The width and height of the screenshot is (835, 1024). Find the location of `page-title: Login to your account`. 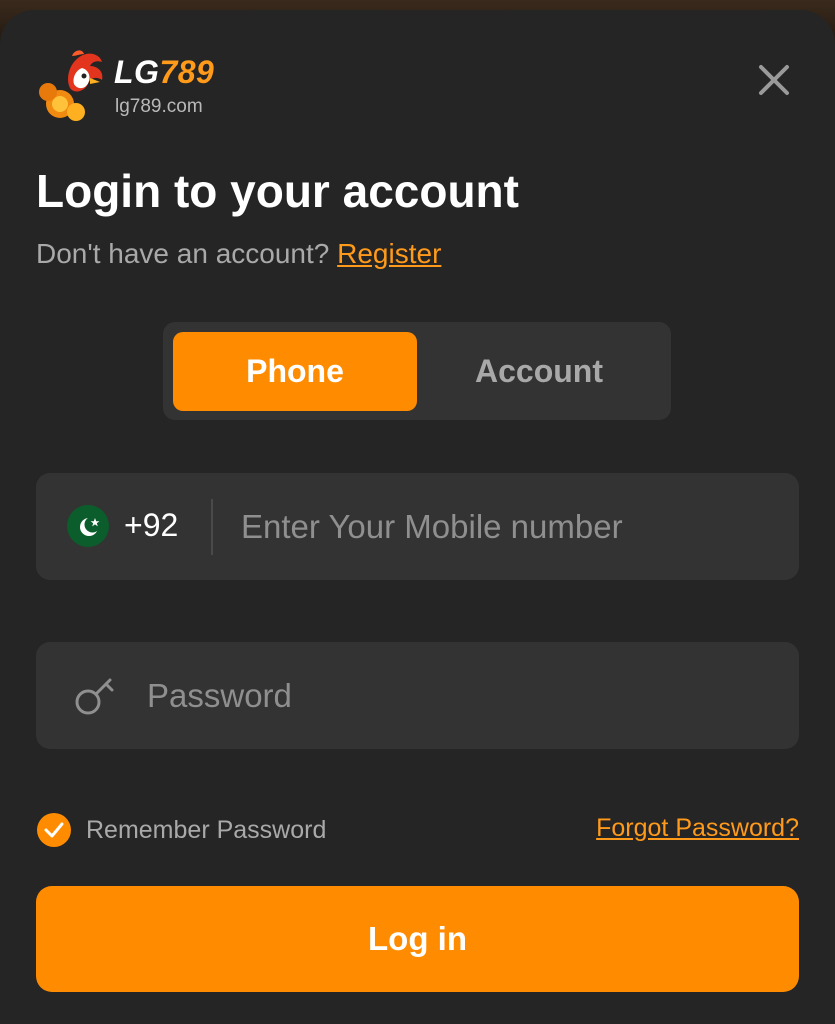

page-title: Login to your account is located at coordinates (277, 191).